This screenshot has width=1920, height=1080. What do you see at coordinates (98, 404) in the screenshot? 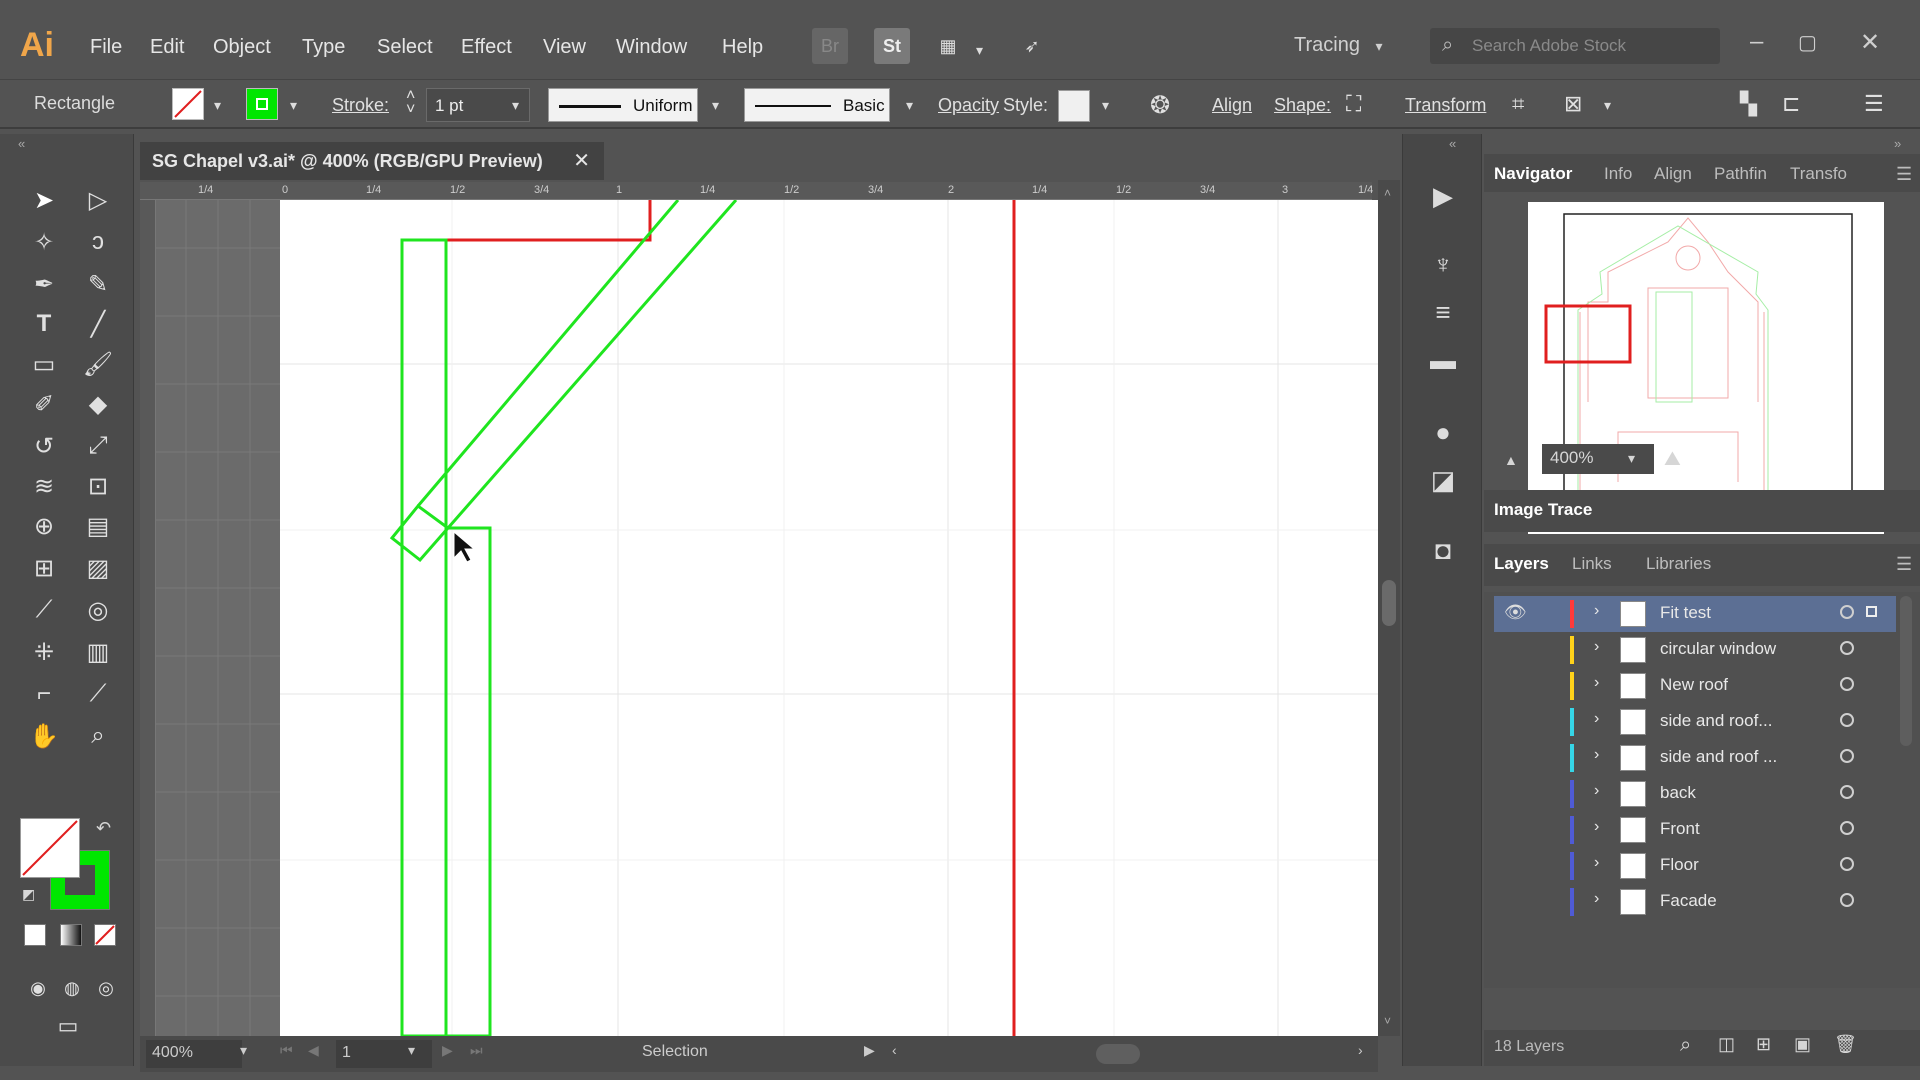
I see `eraser-tool-icon: ◆` at bounding box center [98, 404].